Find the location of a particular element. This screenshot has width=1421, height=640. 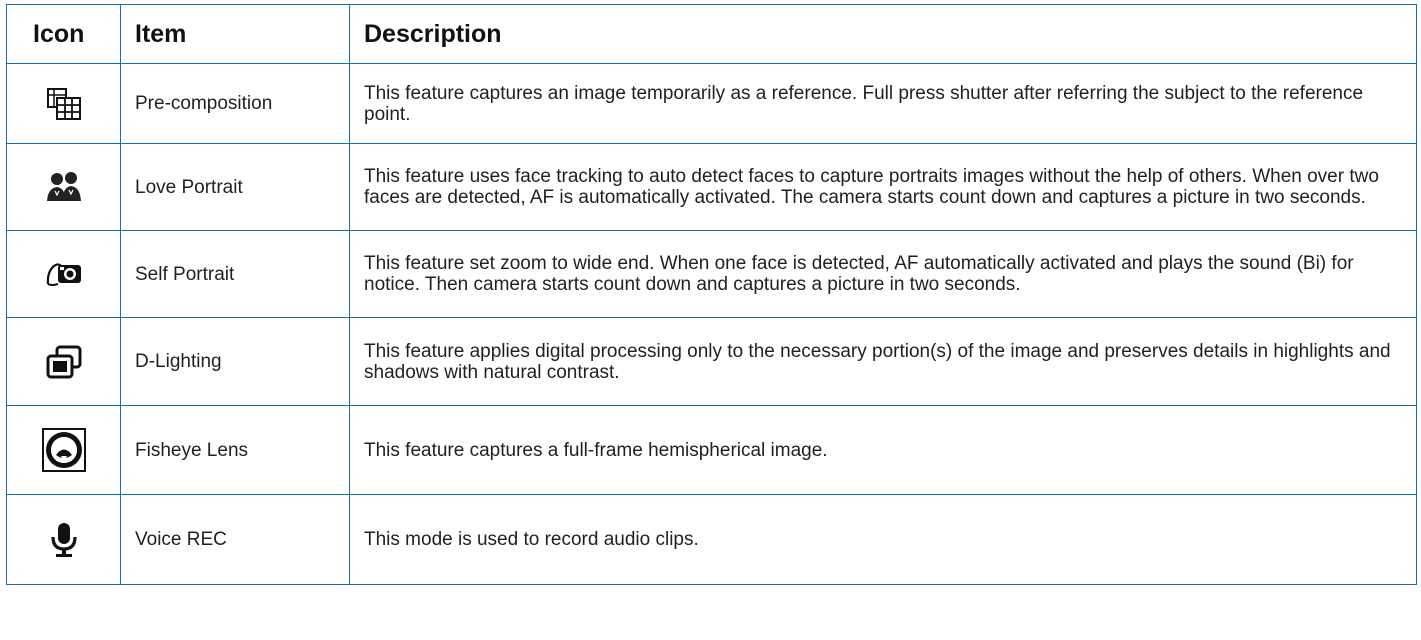

header-description: Description is located at coordinates (883, 34).